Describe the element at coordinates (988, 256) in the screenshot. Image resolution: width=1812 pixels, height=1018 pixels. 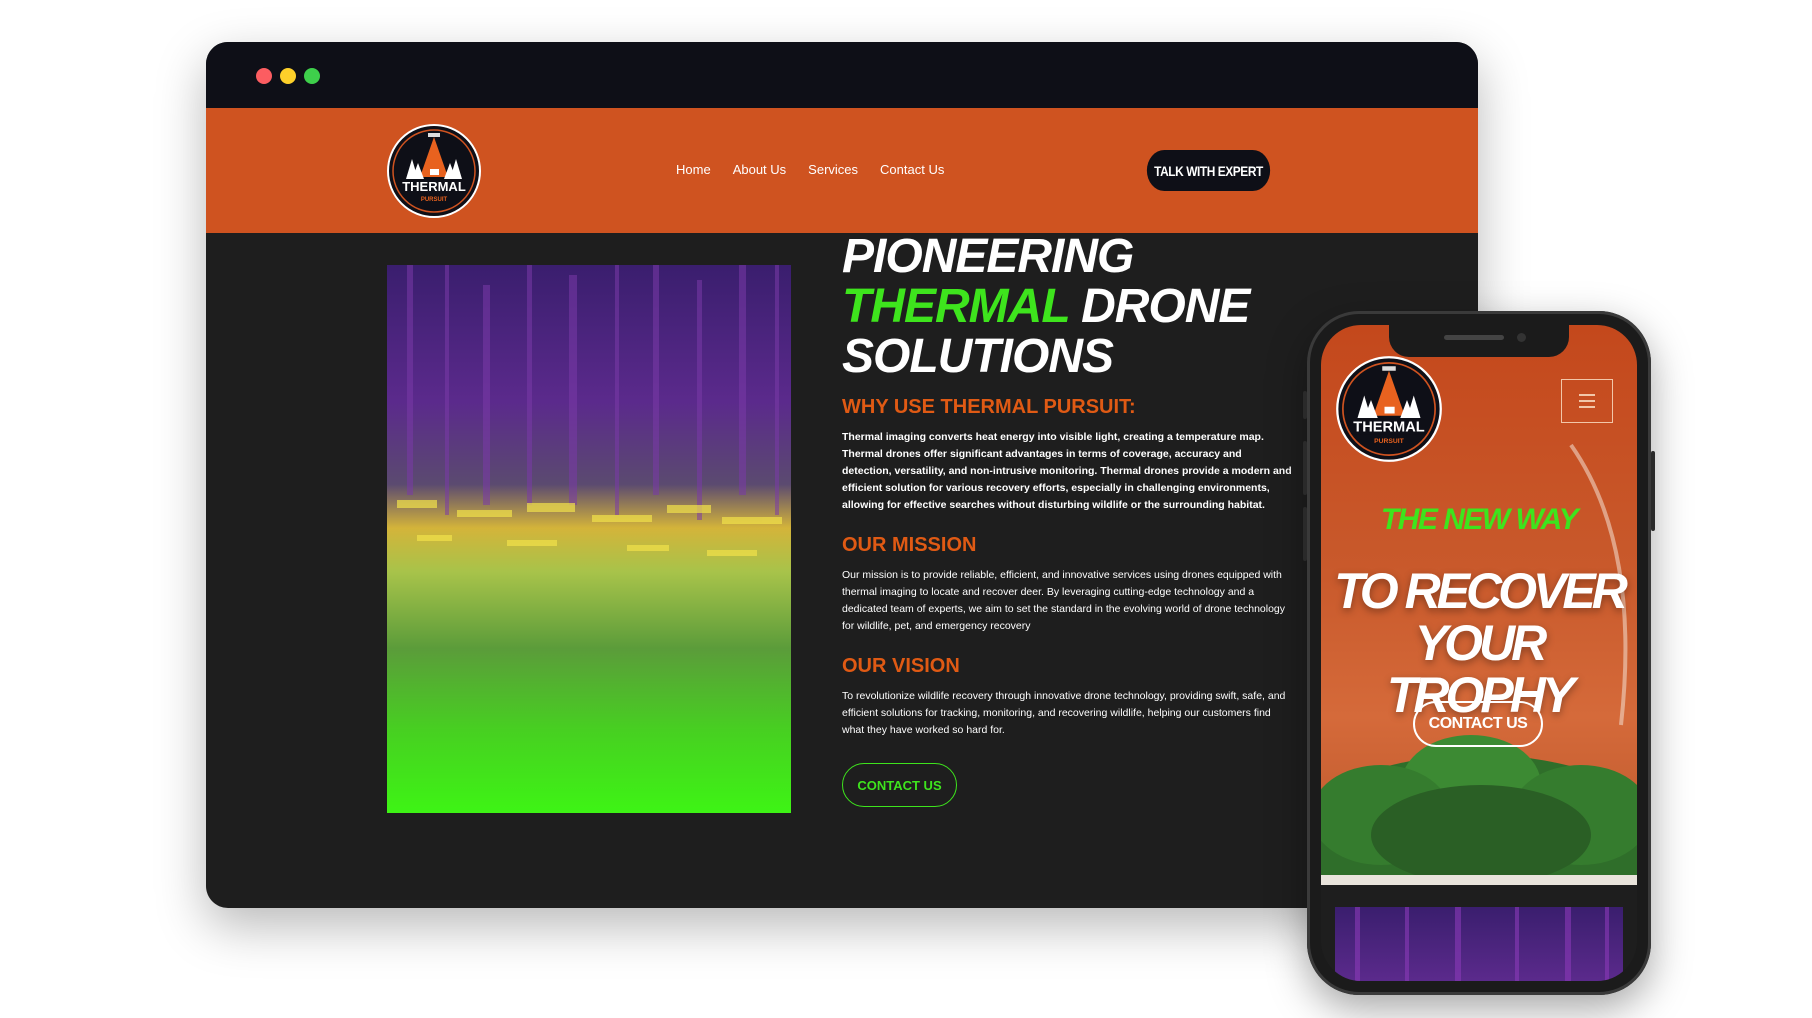
I see `hero-line-1: PIONEERING` at that location.